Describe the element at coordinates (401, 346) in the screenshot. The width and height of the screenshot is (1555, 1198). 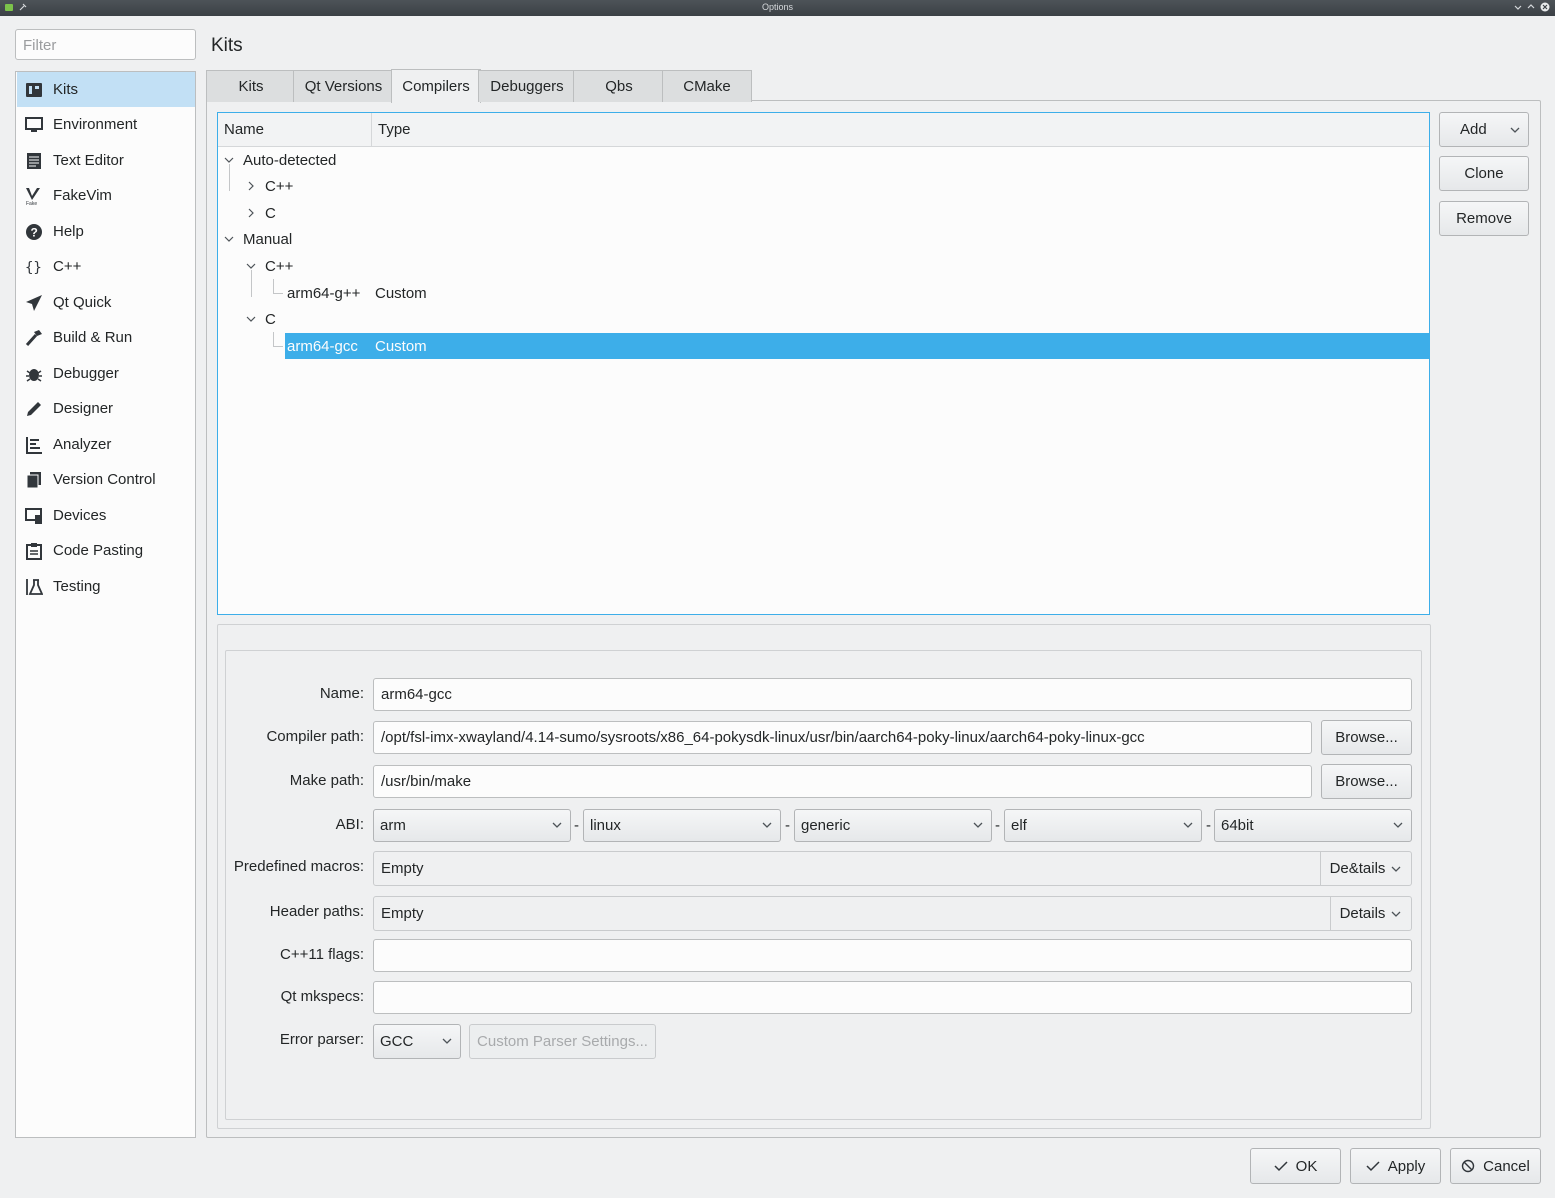
I see `tree-item-arm64-gcc-type: Custom` at that location.